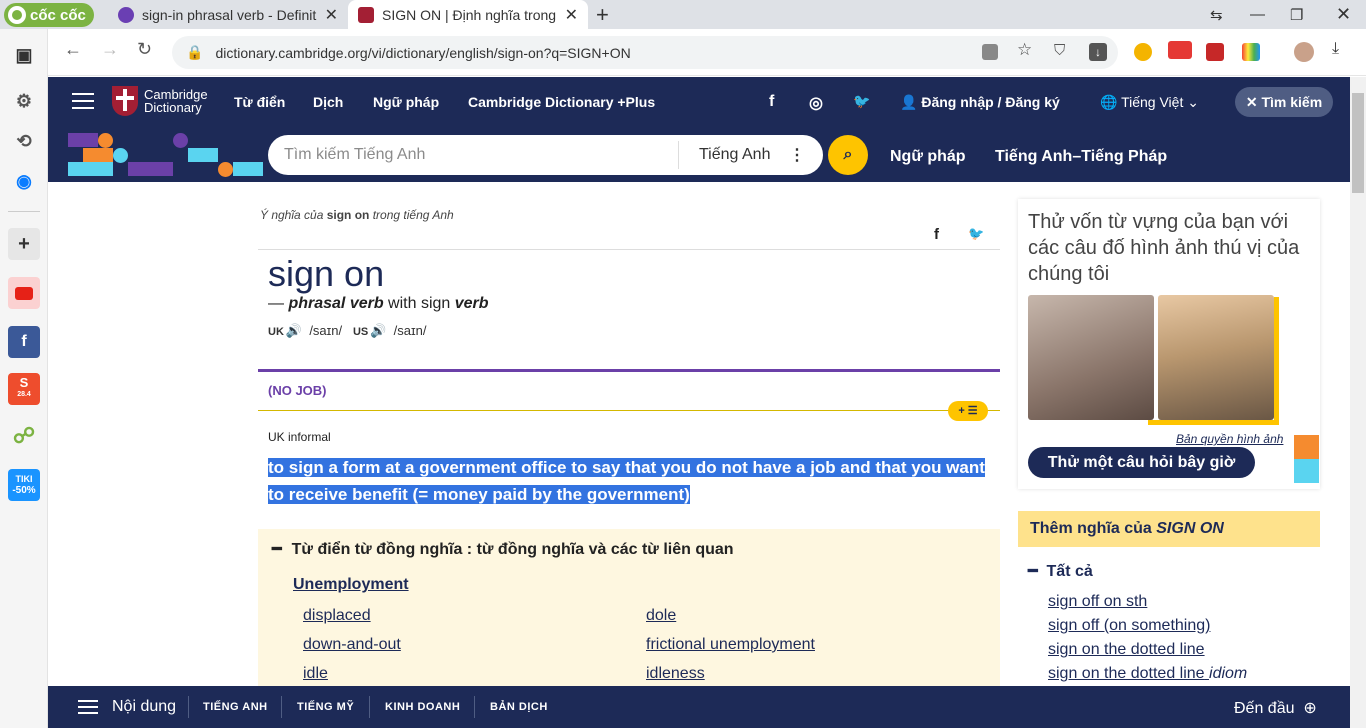  I want to click on nav-dictionary: Từ điển, so click(259, 102).